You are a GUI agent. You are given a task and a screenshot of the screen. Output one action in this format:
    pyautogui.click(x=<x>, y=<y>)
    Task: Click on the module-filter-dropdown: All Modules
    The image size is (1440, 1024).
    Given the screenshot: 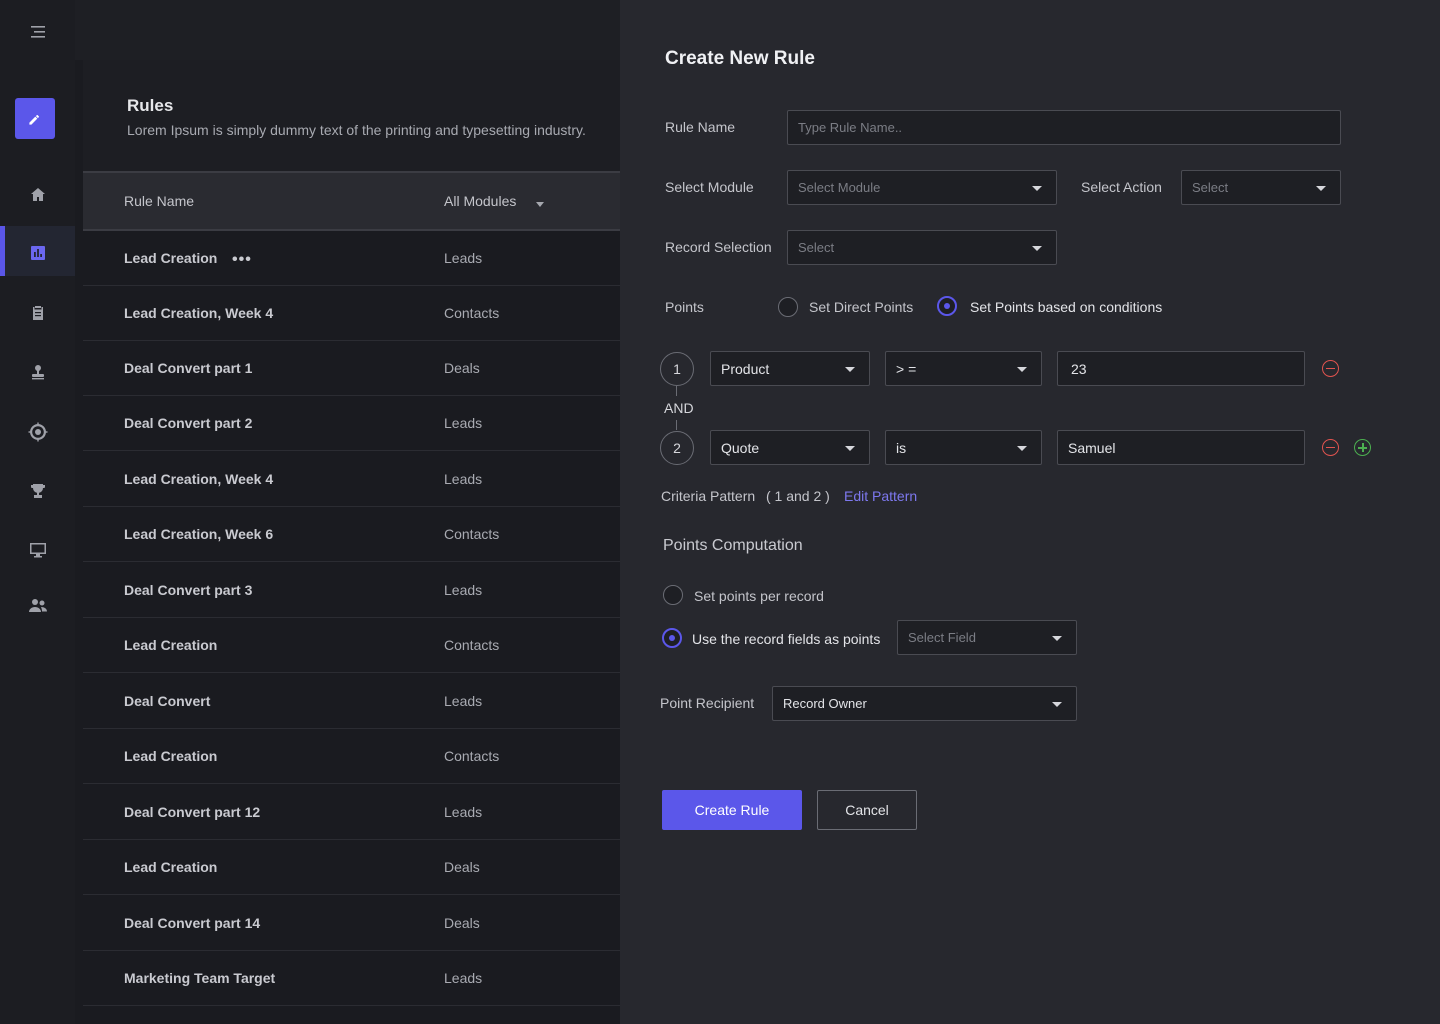 What is the action you would take?
    pyautogui.click(x=480, y=201)
    